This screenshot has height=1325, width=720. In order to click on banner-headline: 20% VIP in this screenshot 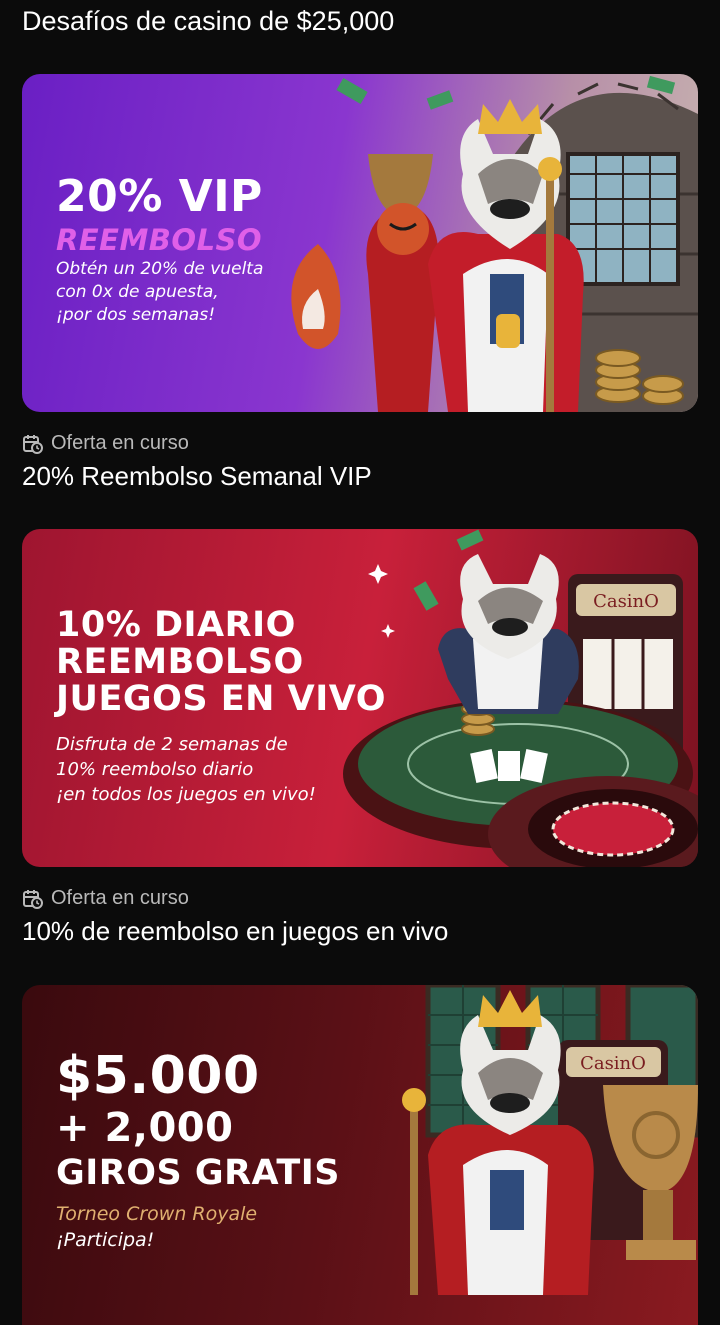, I will do `click(159, 196)`.